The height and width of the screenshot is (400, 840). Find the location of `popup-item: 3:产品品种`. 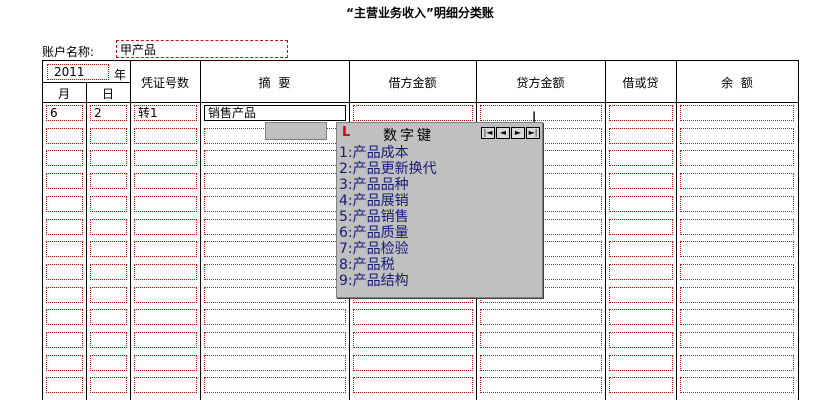

popup-item: 3:产品品种 is located at coordinates (439, 185).